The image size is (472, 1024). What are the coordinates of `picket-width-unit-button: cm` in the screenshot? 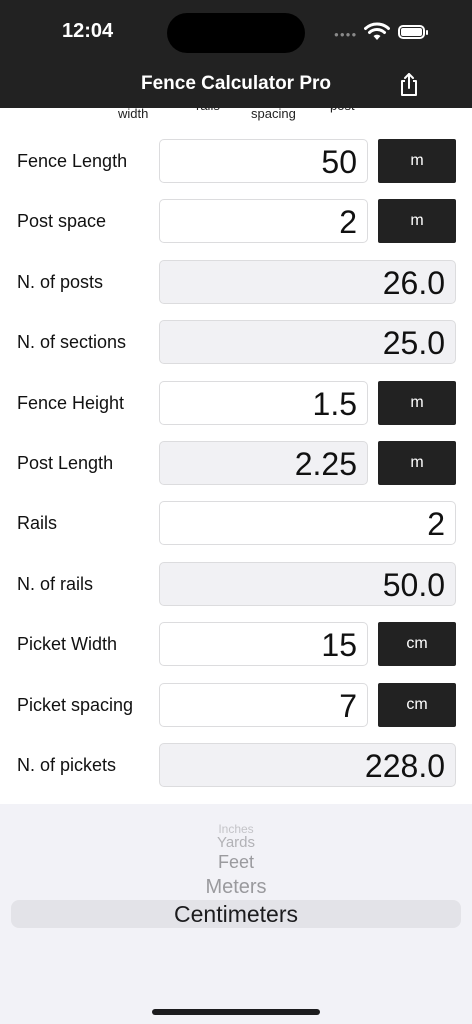 It's located at (417, 644).